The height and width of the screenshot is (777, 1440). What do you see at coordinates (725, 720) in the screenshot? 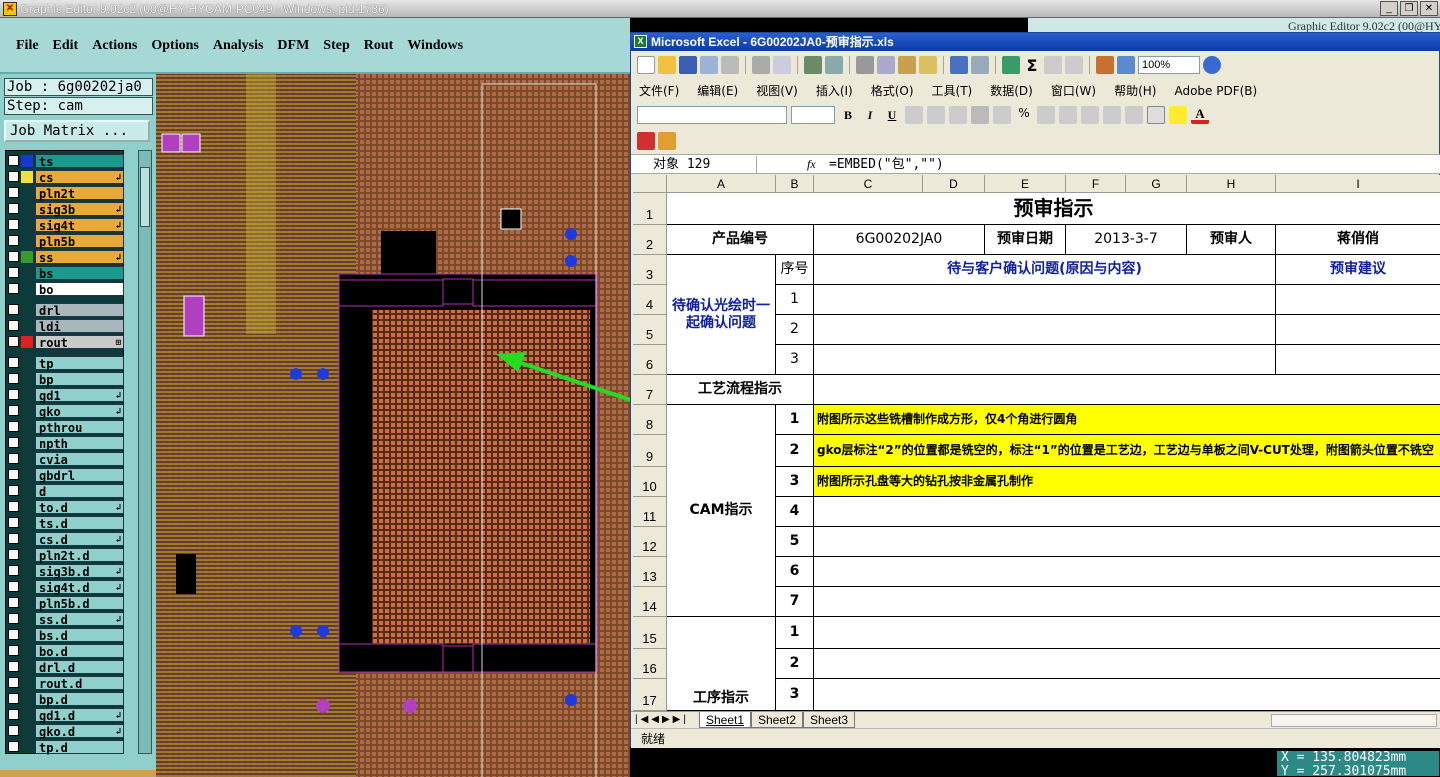
I see `tab-sheet1: Sheet1` at bounding box center [725, 720].